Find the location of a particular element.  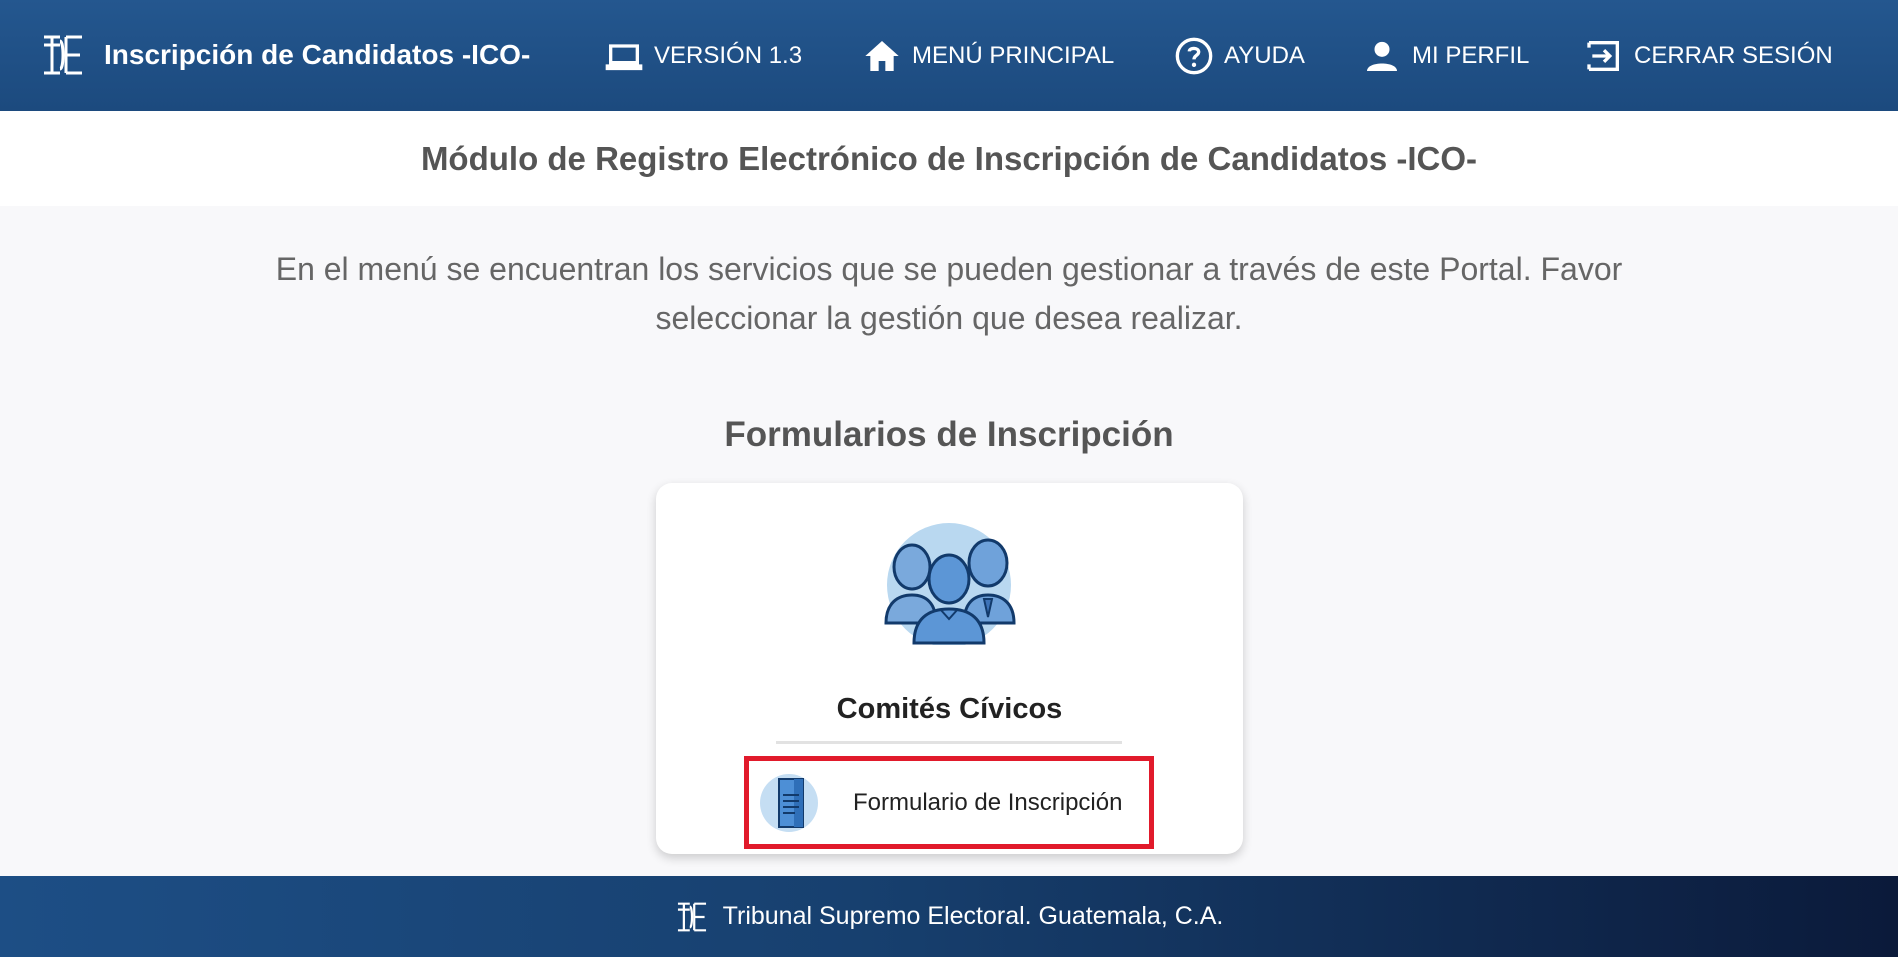

nav-version: VERSIÓN 1.3 is located at coordinates (703, 55).